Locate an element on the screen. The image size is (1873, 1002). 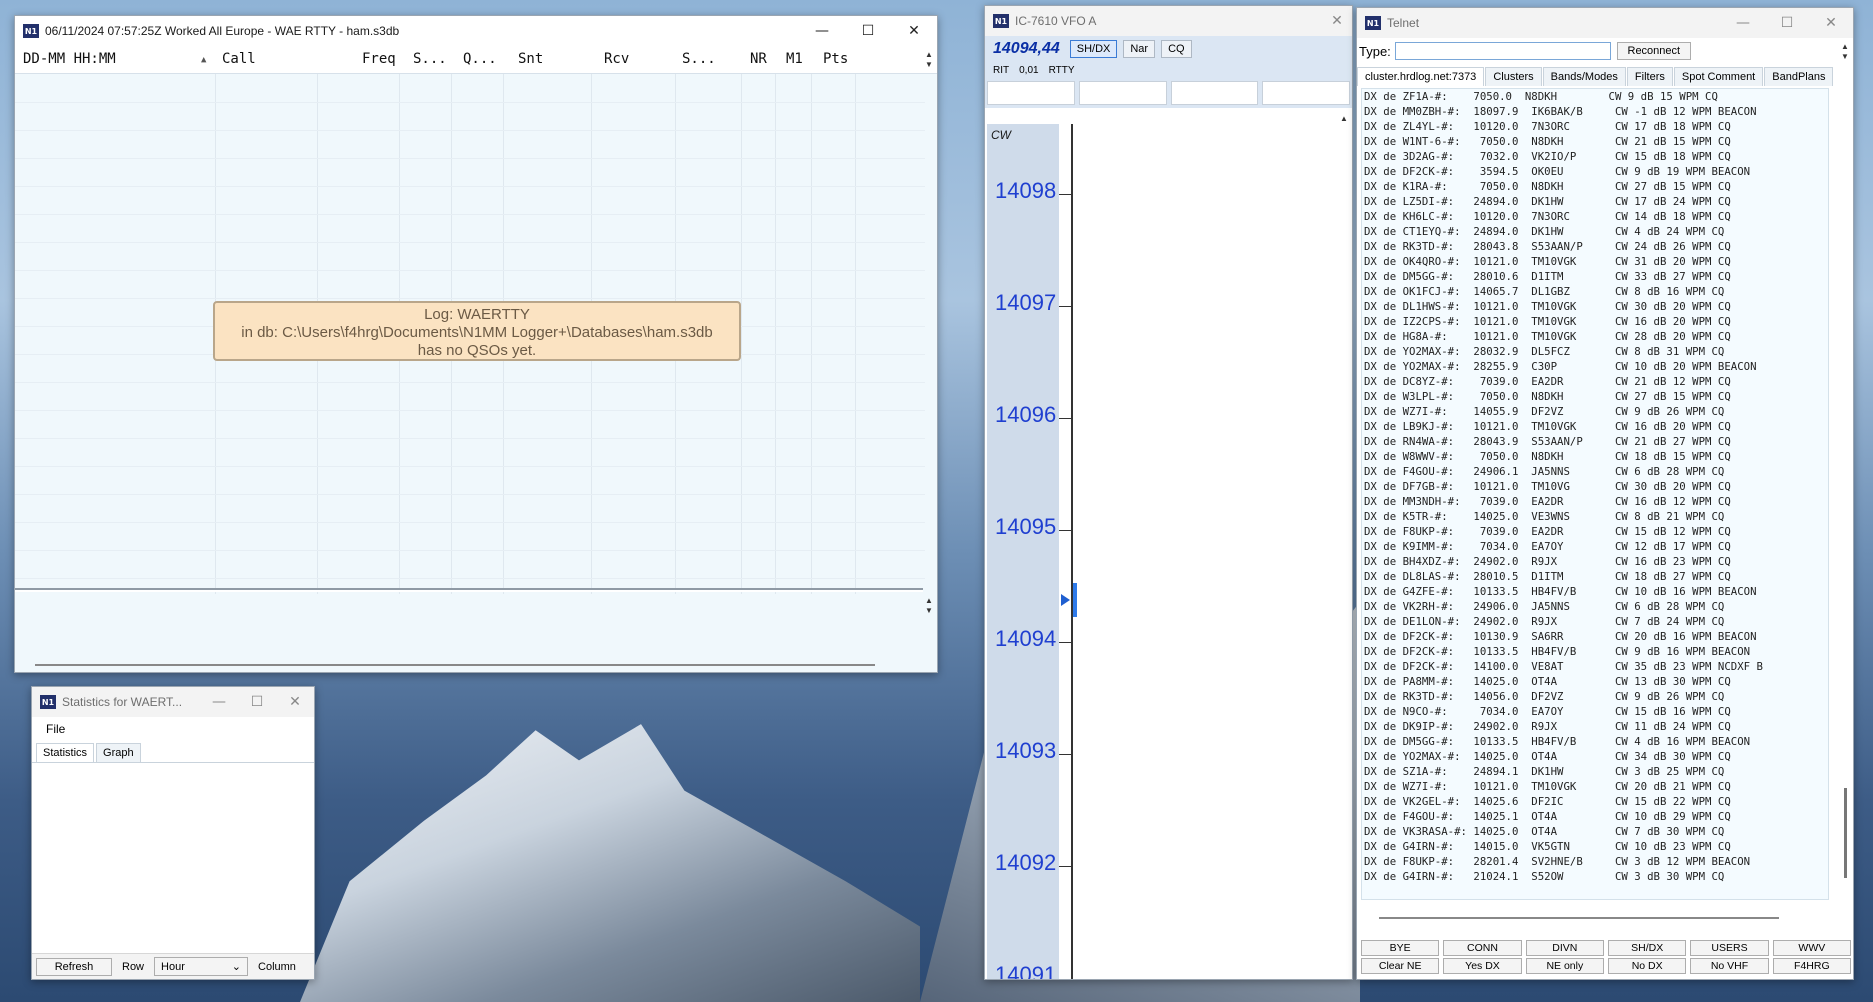
yes-dx-button: Yes DX is located at coordinates (1482, 966).